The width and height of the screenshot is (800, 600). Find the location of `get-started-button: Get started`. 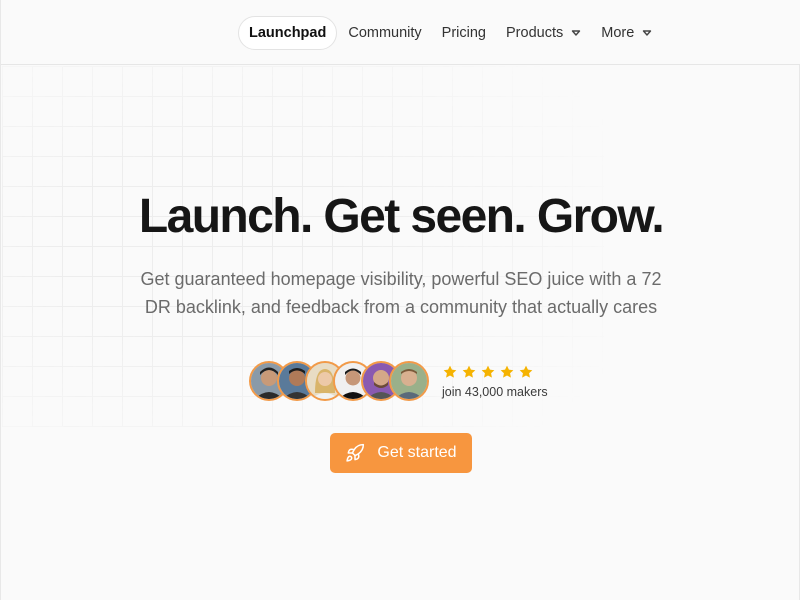

get-started-button: Get started is located at coordinates (401, 453).